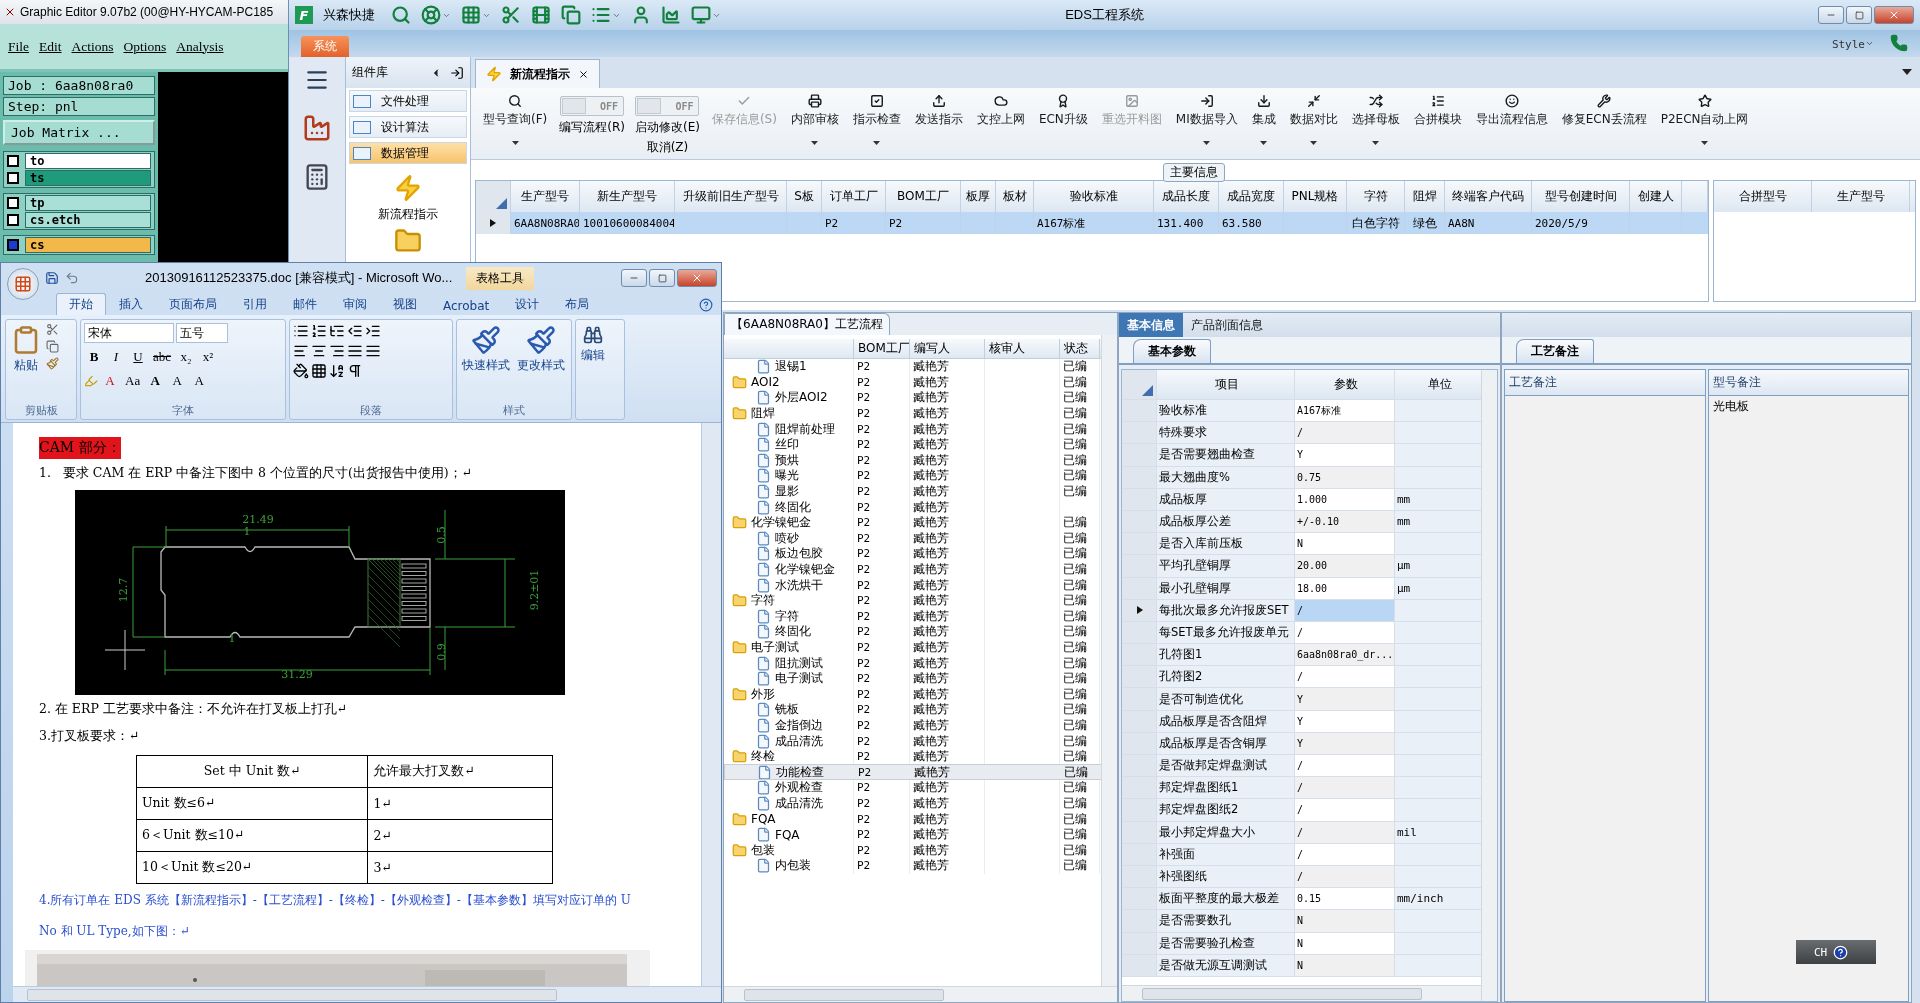 This screenshot has height=1003, width=1920. I want to click on help-icon, so click(706, 305).